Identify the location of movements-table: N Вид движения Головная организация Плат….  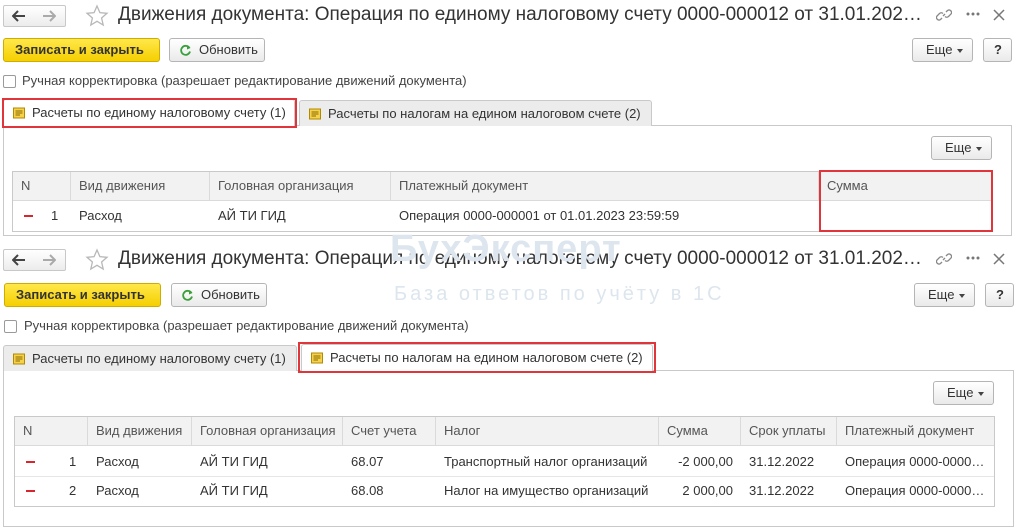
(502, 201).